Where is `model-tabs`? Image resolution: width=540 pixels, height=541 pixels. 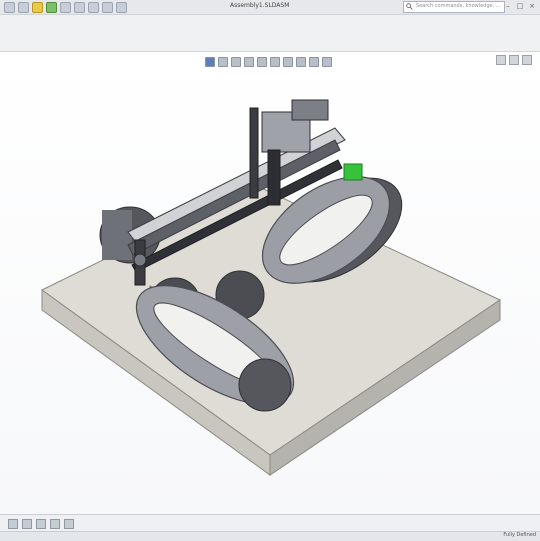 model-tabs is located at coordinates (41, 524).